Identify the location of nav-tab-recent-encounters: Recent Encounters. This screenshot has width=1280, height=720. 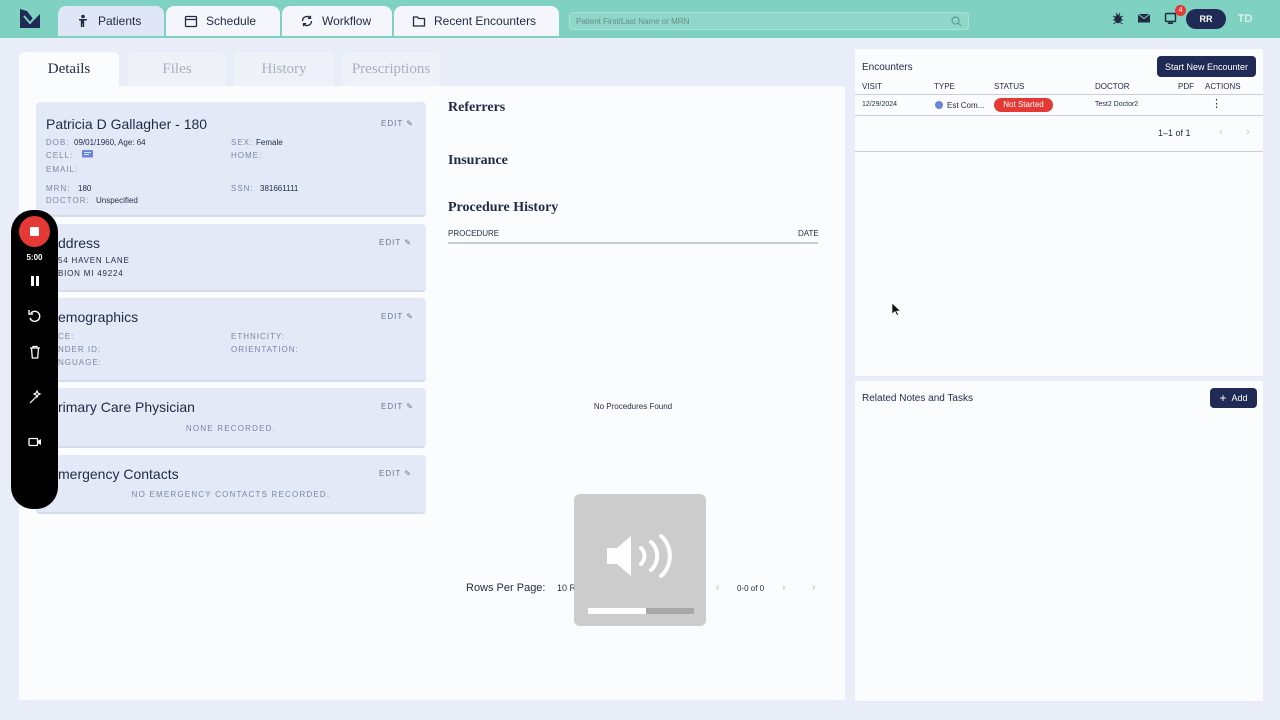
(476, 21).